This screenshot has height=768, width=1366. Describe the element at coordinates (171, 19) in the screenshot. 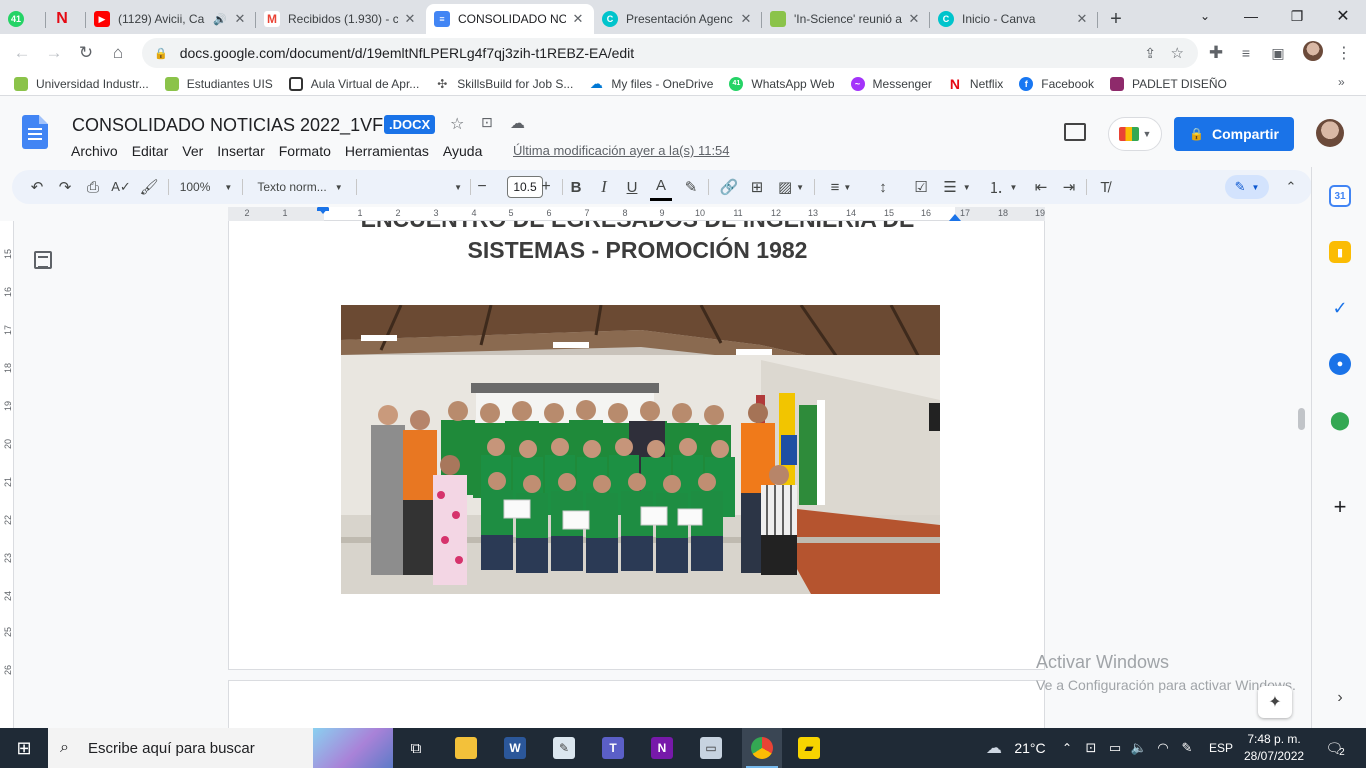

I see `tab-youtube: ▶ (1129) Avicii, Ca 🔊 ✕` at that location.